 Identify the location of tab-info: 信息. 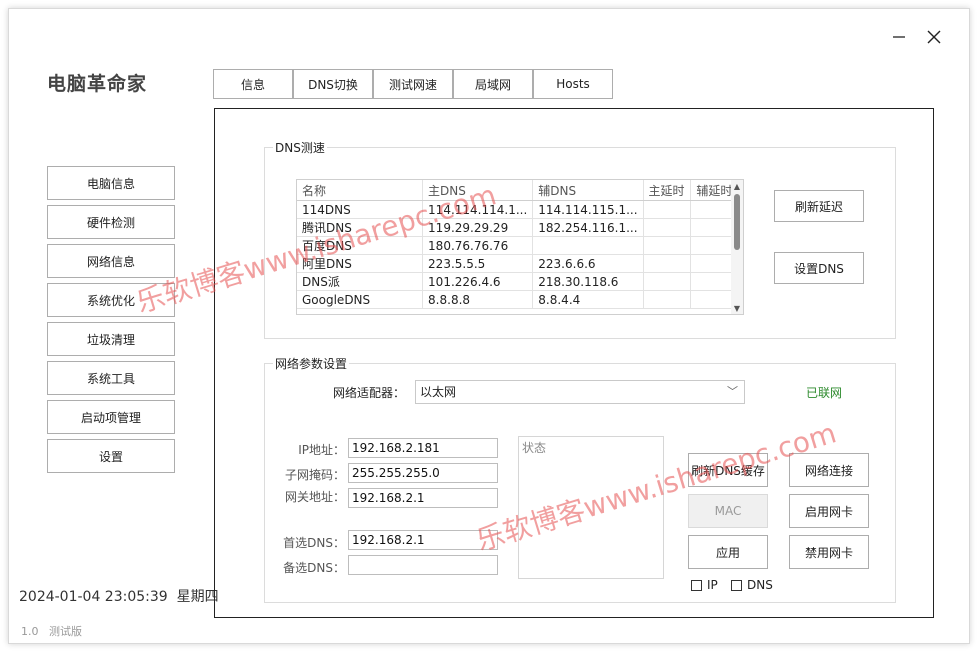
(253, 84).